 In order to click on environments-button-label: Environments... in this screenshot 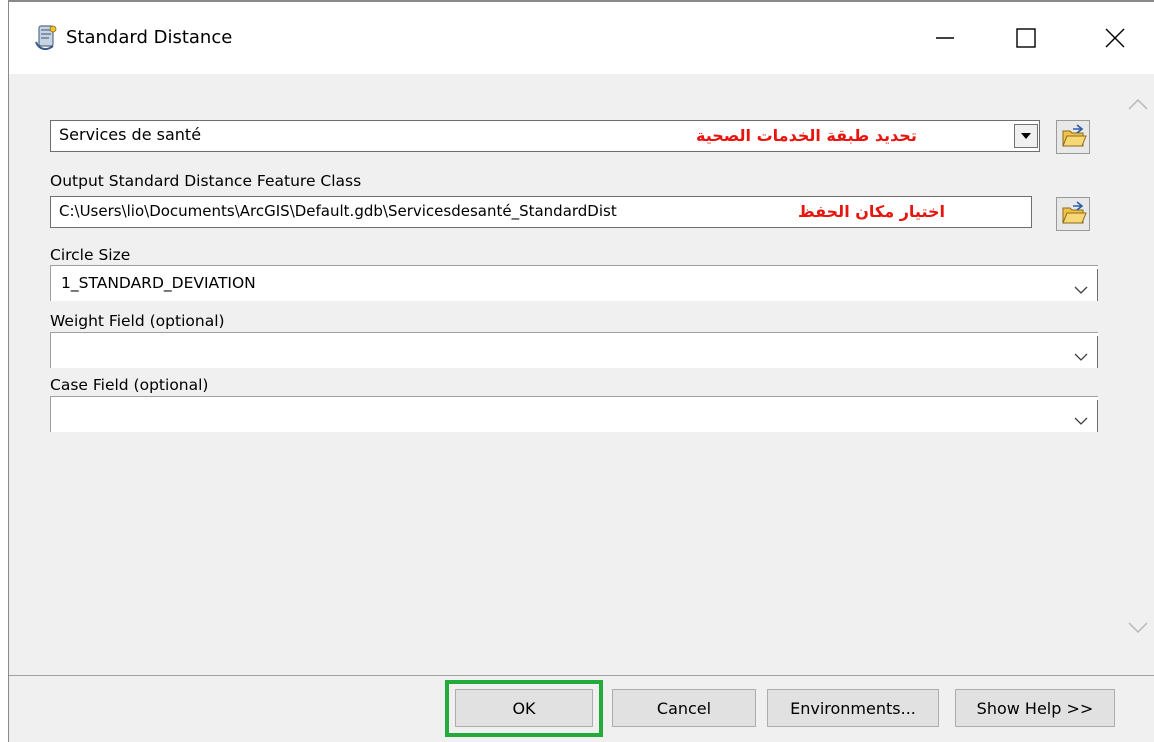, I will do `click(853, 708)`.